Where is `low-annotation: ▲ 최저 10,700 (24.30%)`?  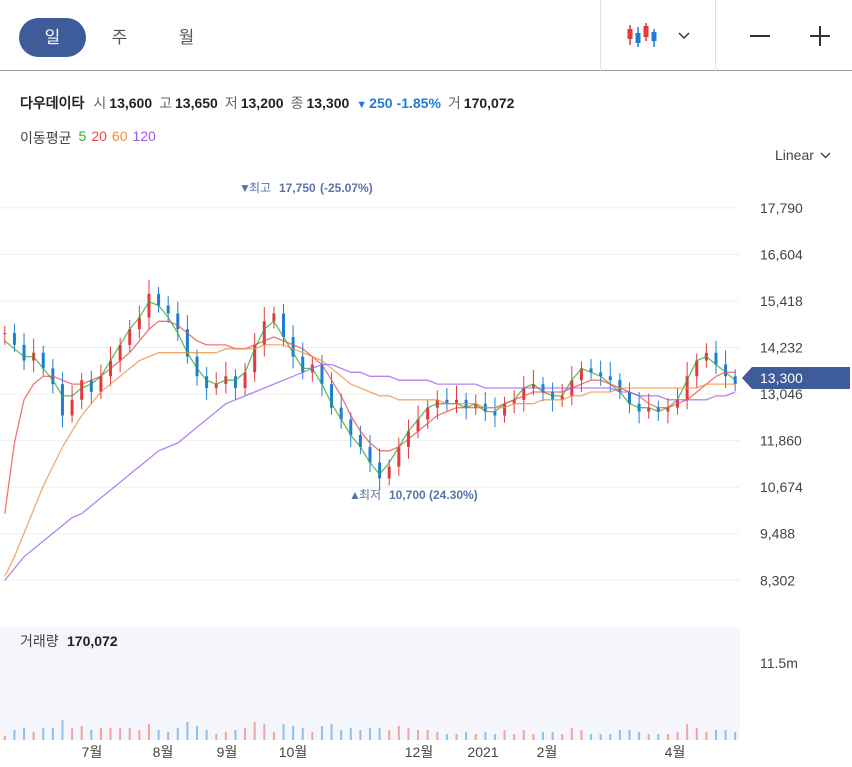
low-annotation: ▲ 최저 10,700 (24.30%) is located at coordinates (413, 495).